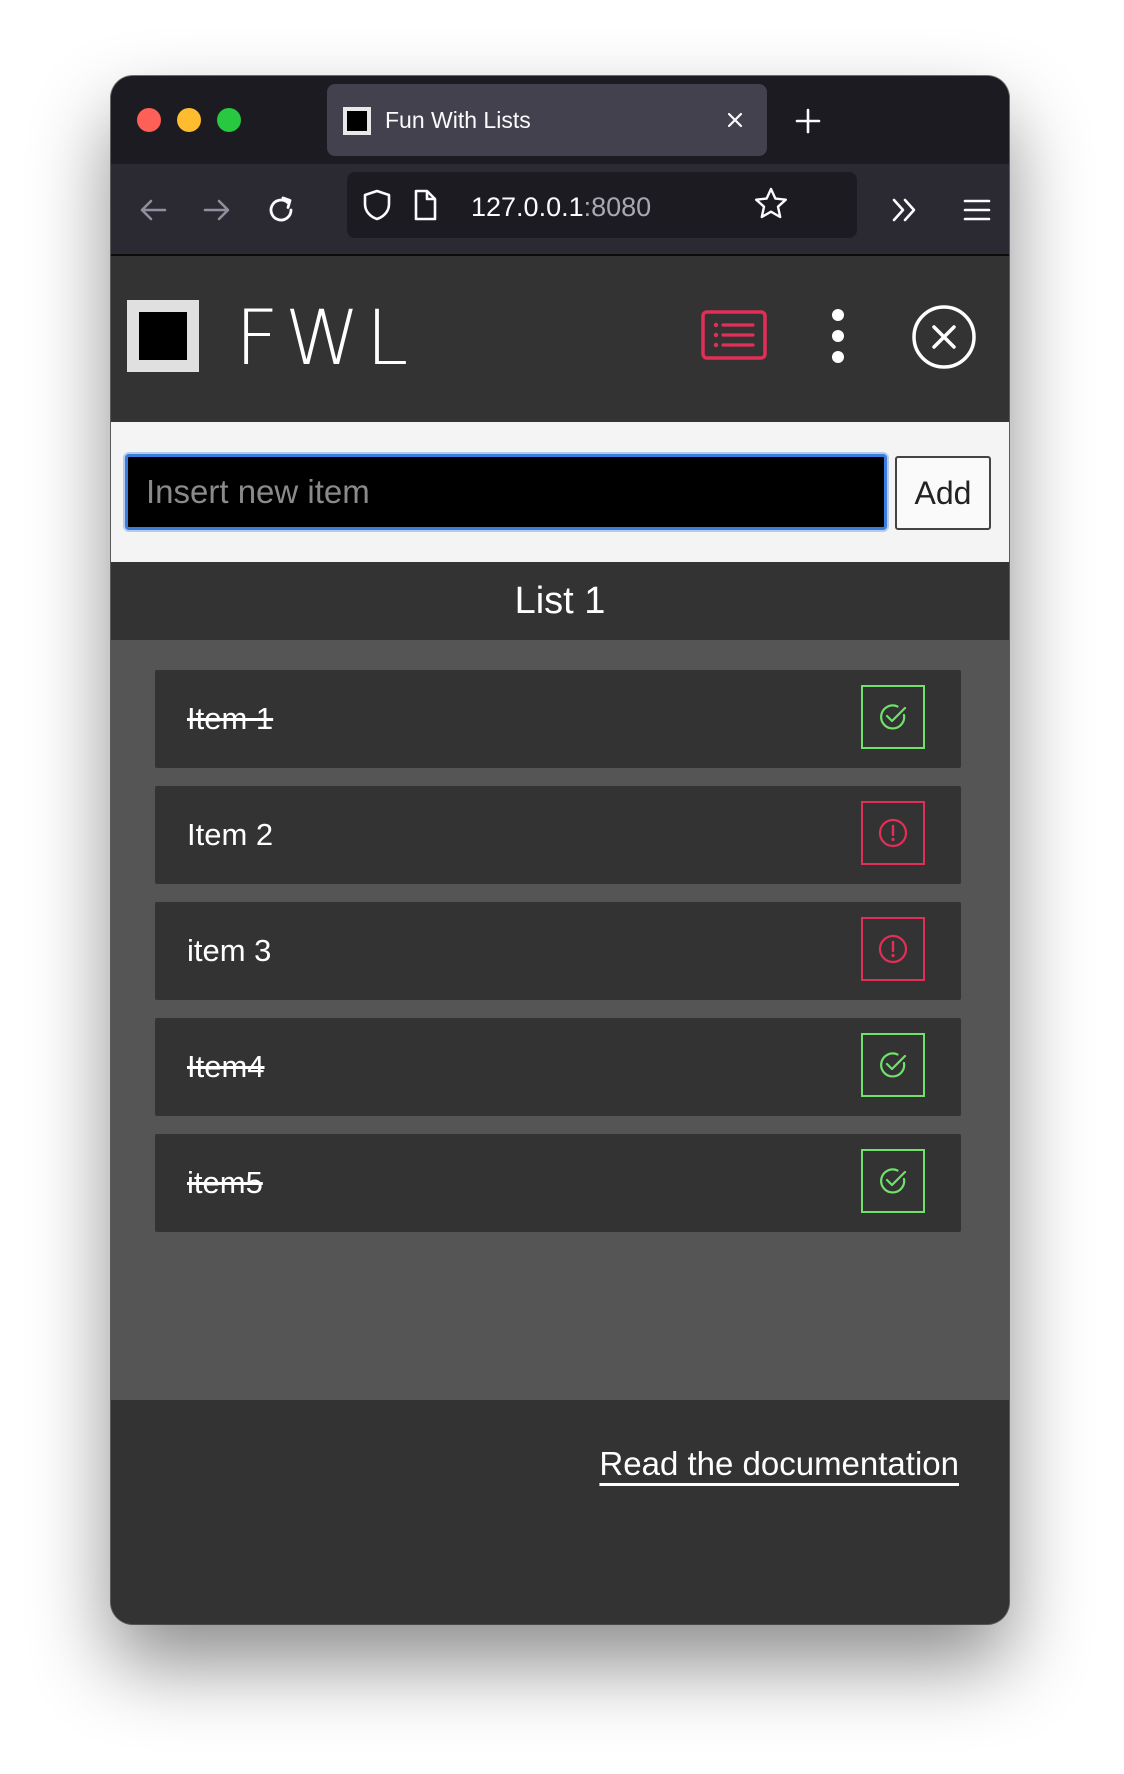 The width and height of the screenshot is (1124, 1774). Describe the element at coordinates (230, 834) in the screenshot. I see `item-text: Item 2` at that location.